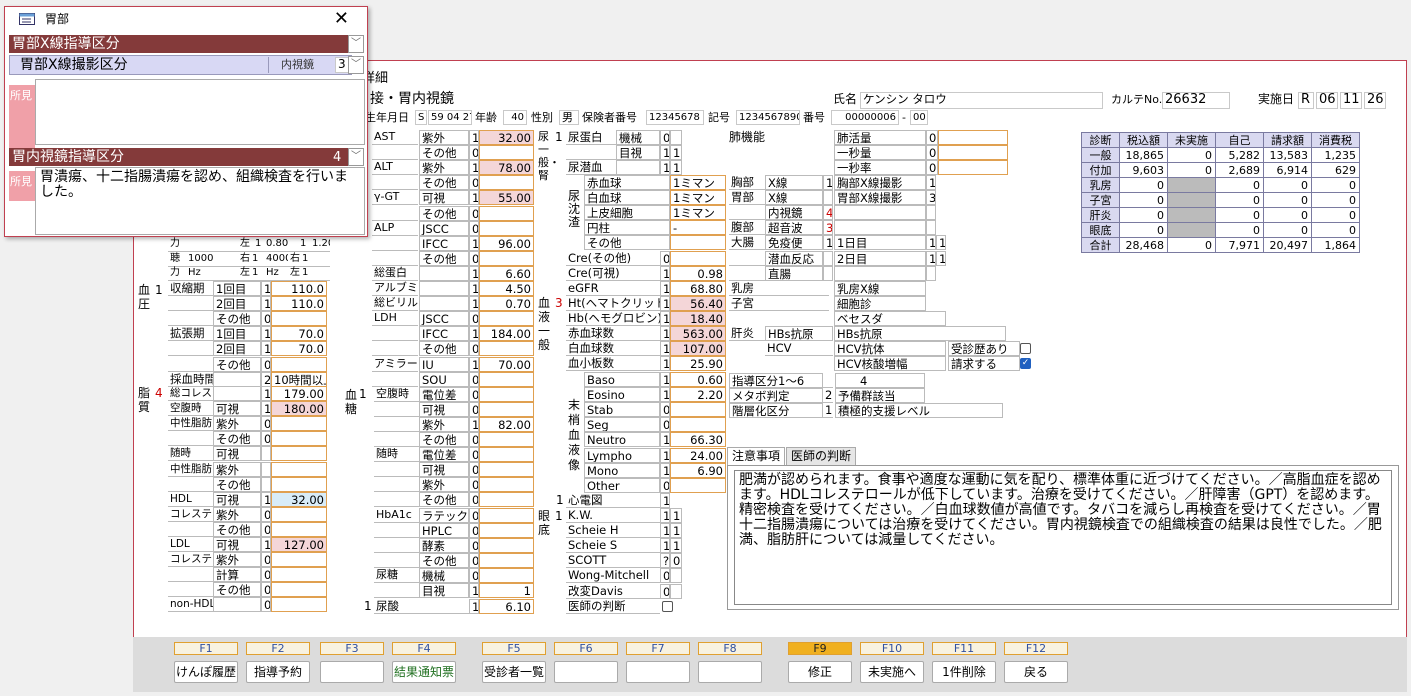 This screenshot has width=1411, height=696. Describe the element at coordinates (665, 258) in the screenshot. I see `creatinine-flag: 0` at that location.